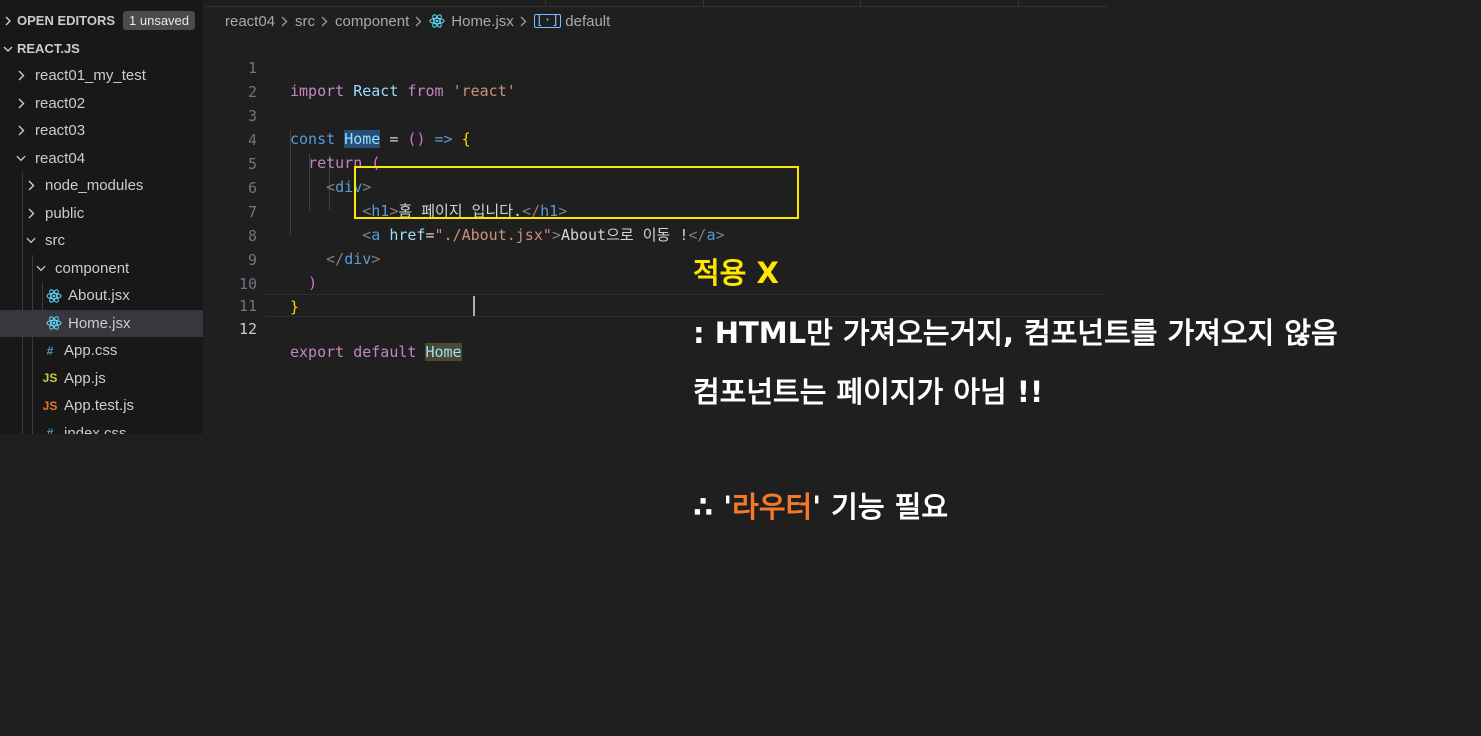  I want to click on tree-file: JS App.js, so click(101, 378).